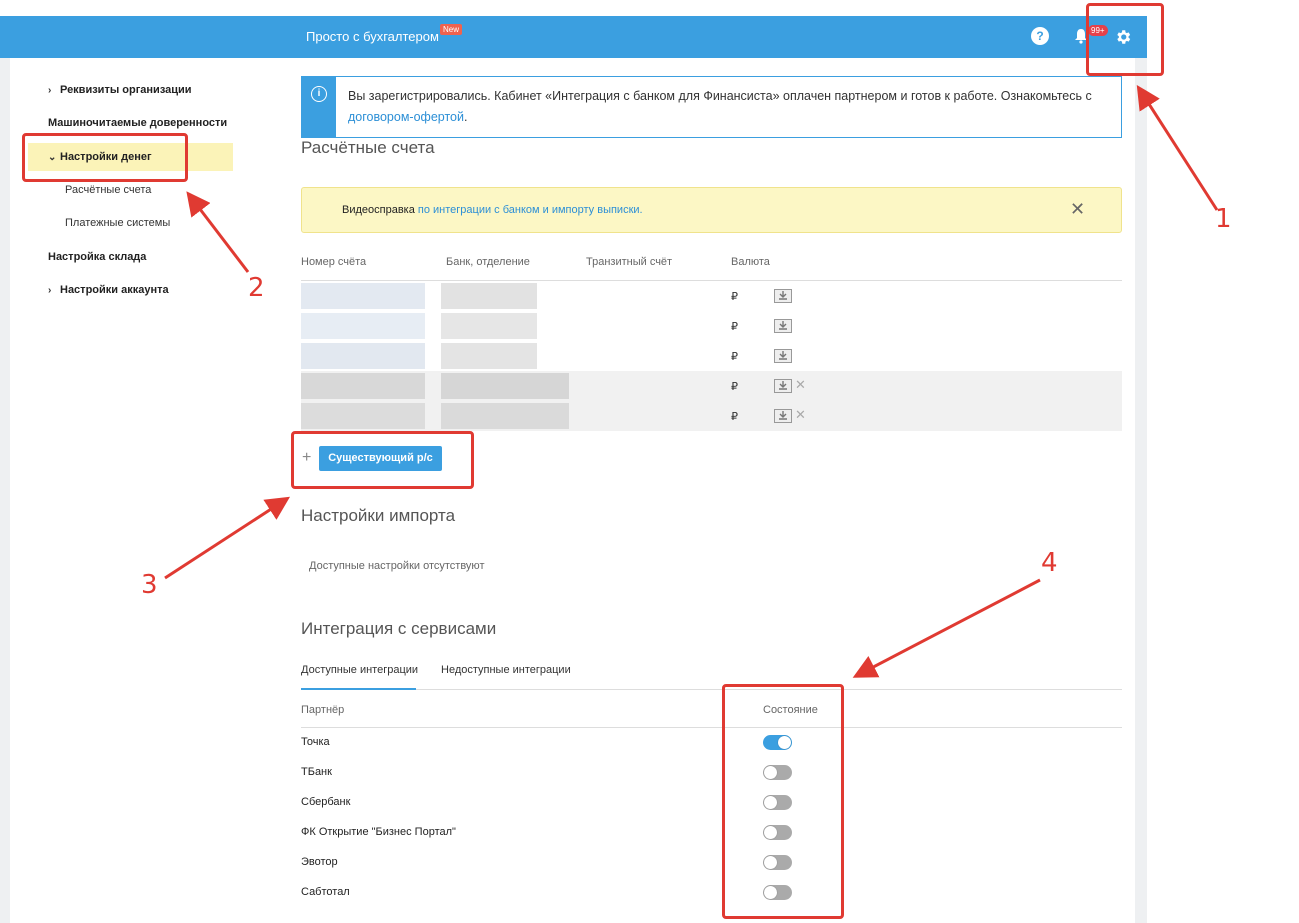 This screenshot has width=1299, height=923. Describe the element at coordinates (1077, 209) in the screenshot. I see `close-icon: ✕` at that location.